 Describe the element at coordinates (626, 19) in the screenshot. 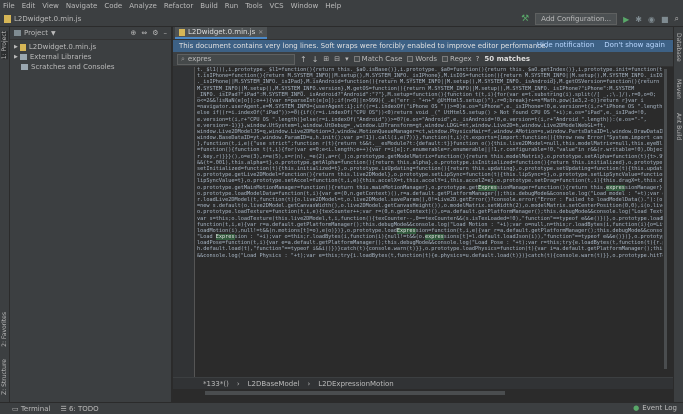

I see `run-icon: ▶` at that location.